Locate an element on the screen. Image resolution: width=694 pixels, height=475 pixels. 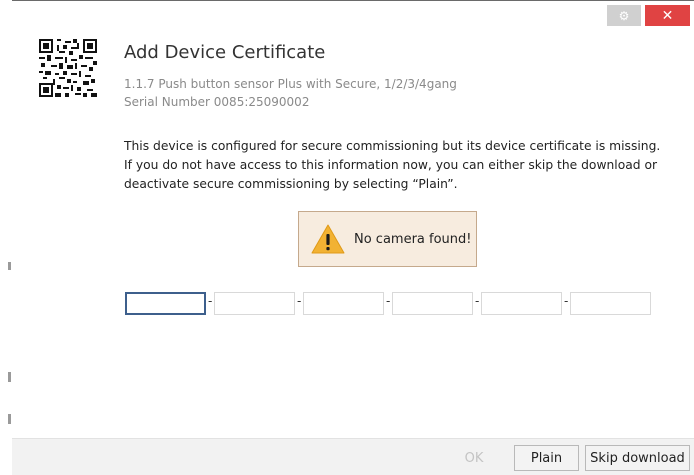
gear-icon: ⚙ is located at coordinates (624, 15).